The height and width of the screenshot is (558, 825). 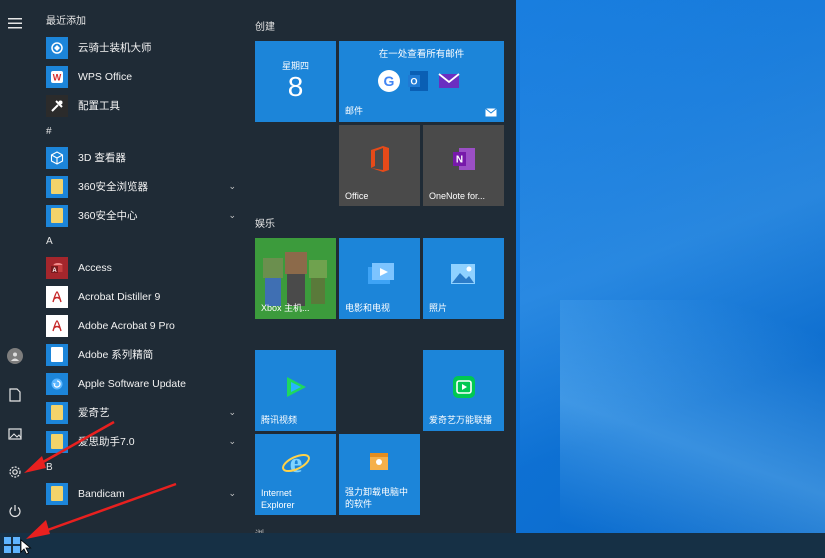 I want to click on tencent-video-icon, so click(x=296, y=387).